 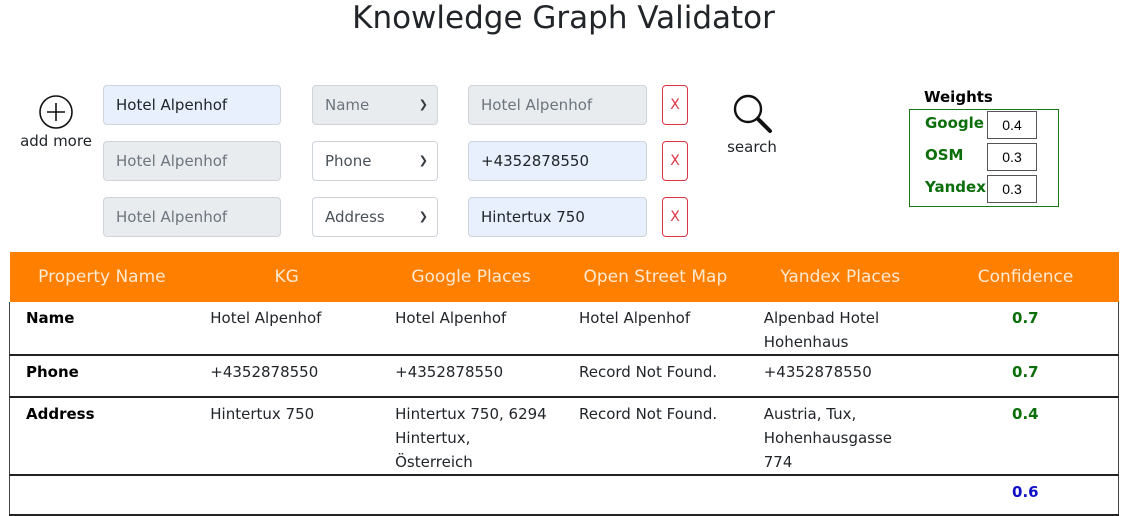 I want to click on property-select-2-value: Phone, so click(x=348, y=161).